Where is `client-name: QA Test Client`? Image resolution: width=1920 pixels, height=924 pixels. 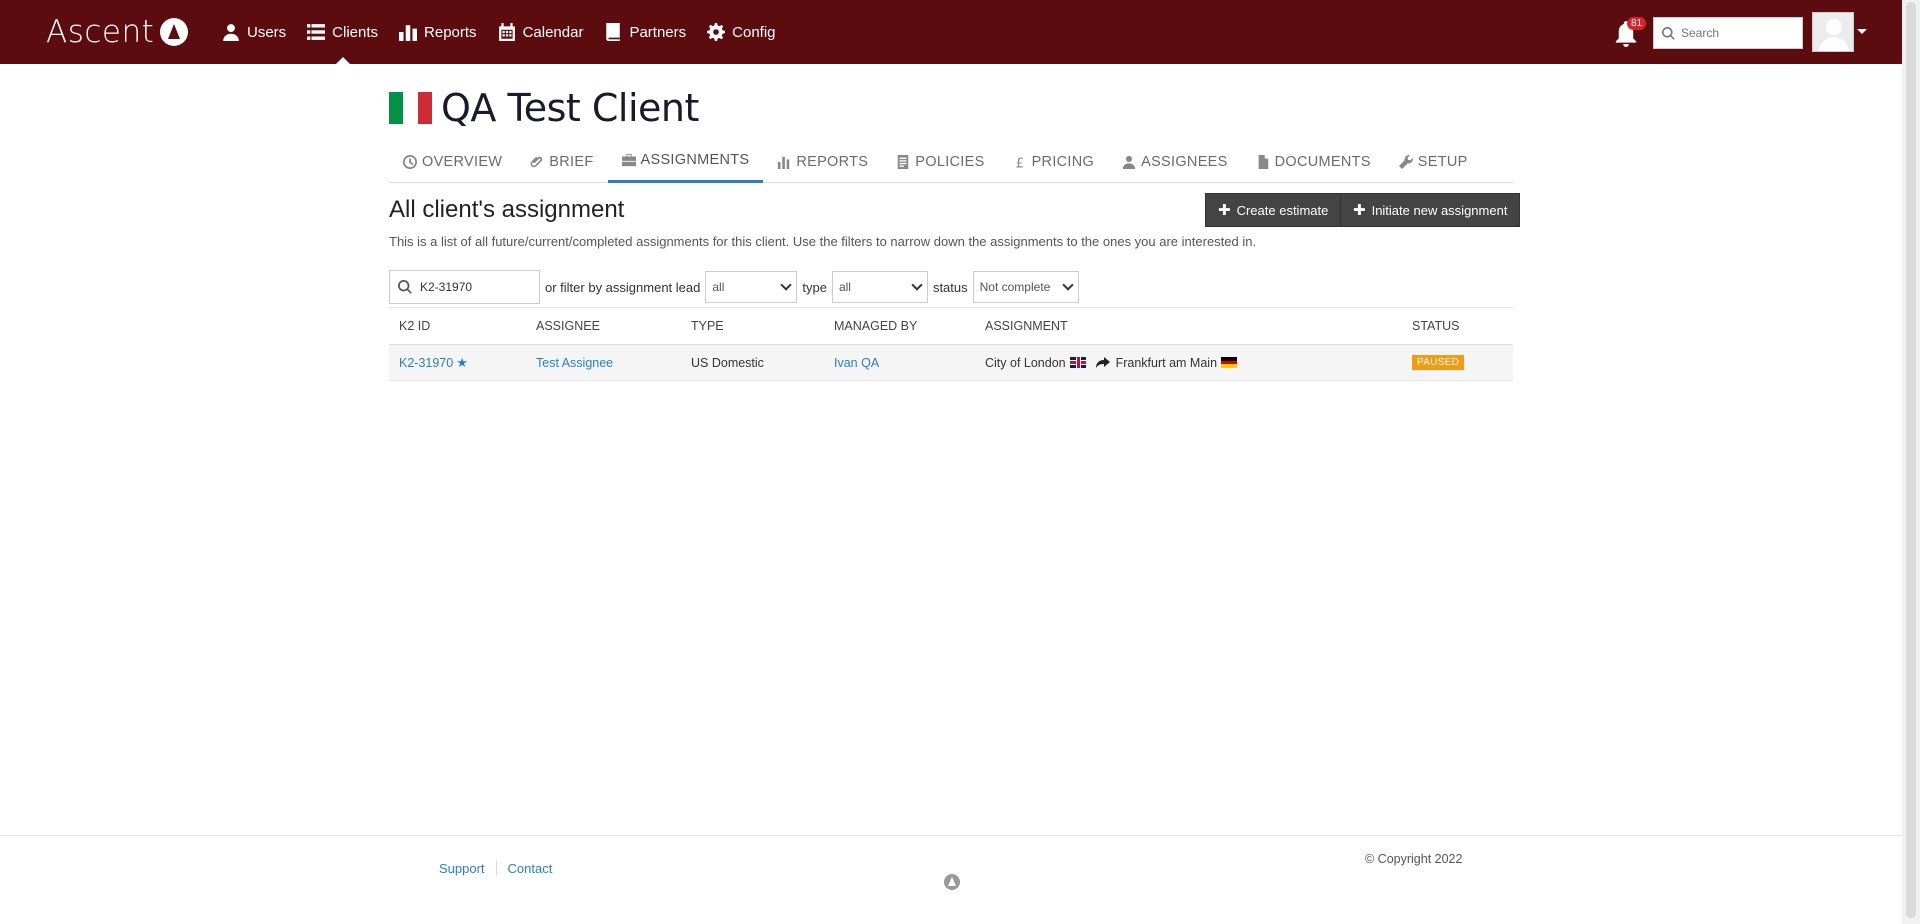
client-name: QA Test Client is located at coordinates (570, 108).